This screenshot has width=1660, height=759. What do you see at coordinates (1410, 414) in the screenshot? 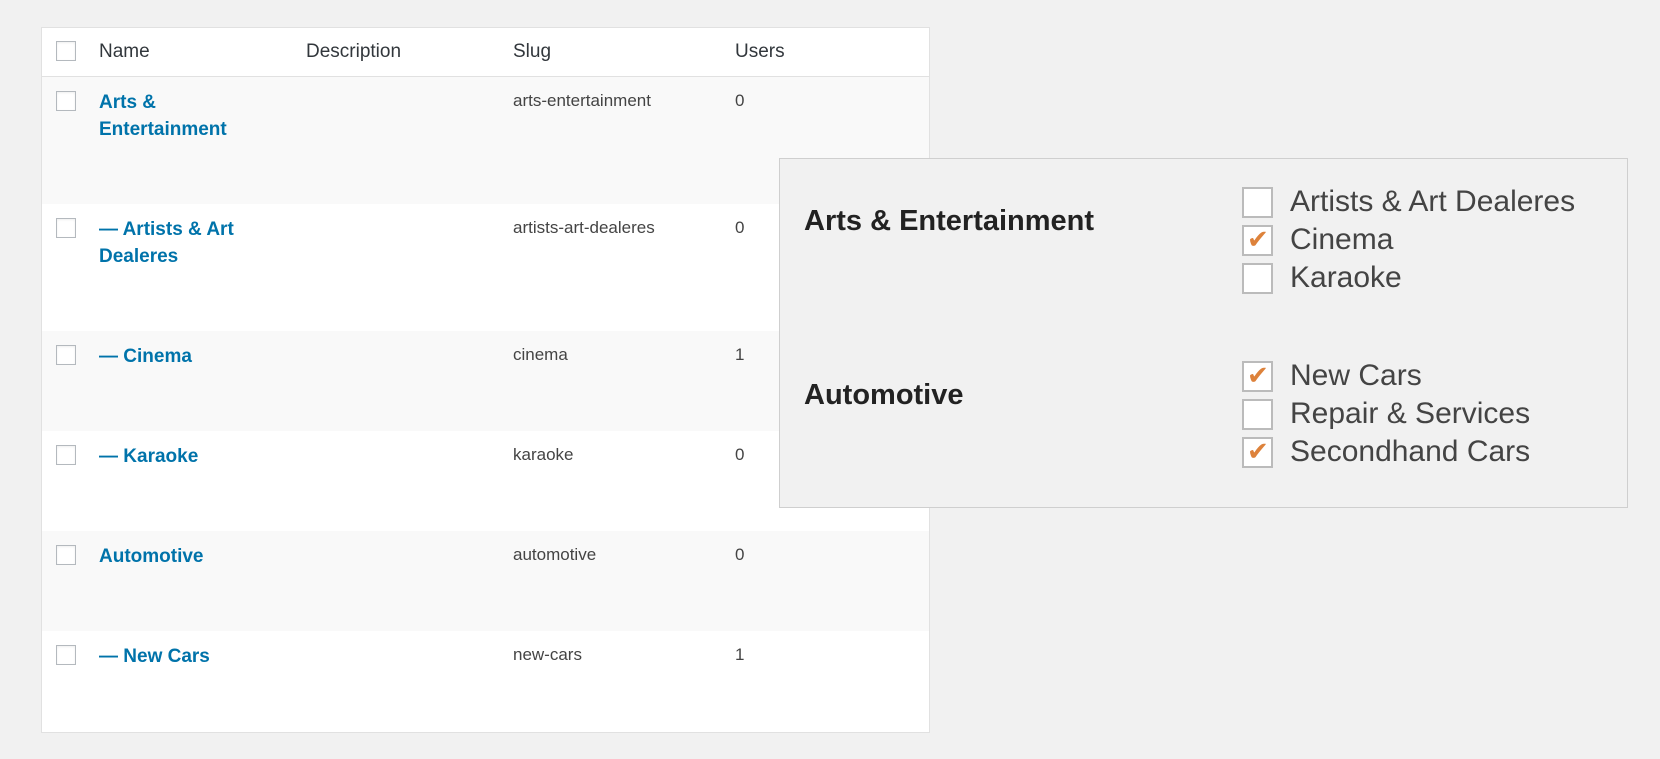
I see `option-label: Repair & Services` at bounding box center [1410, 414].